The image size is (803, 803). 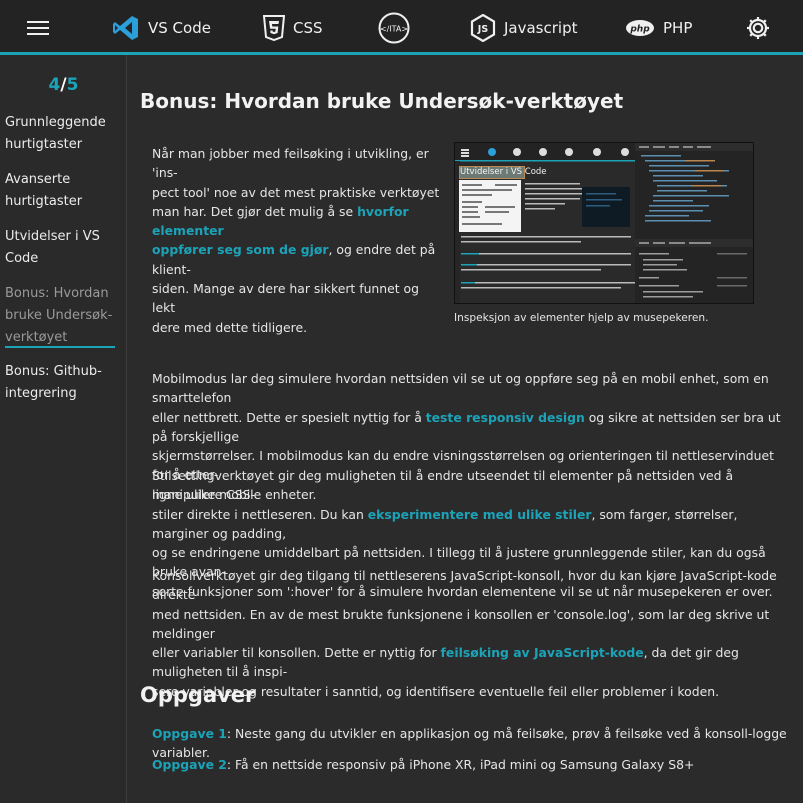 What do you see at coordinates (230, 327) in the screenshot?
I see `text-line: dere med dette tidligere.` at bounding box center [230, 327].